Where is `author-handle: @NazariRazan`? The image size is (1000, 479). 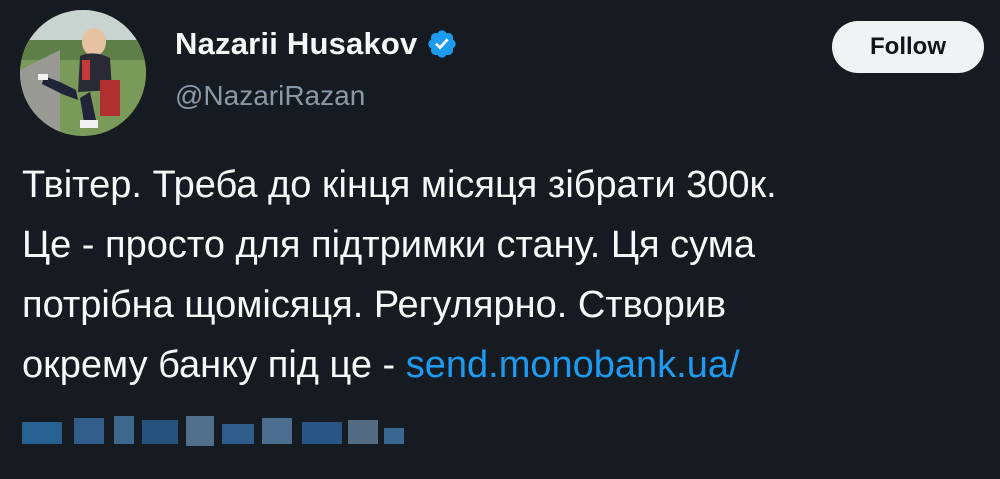
author-handle: @NazariRazan is located at coordinates (270, 96).